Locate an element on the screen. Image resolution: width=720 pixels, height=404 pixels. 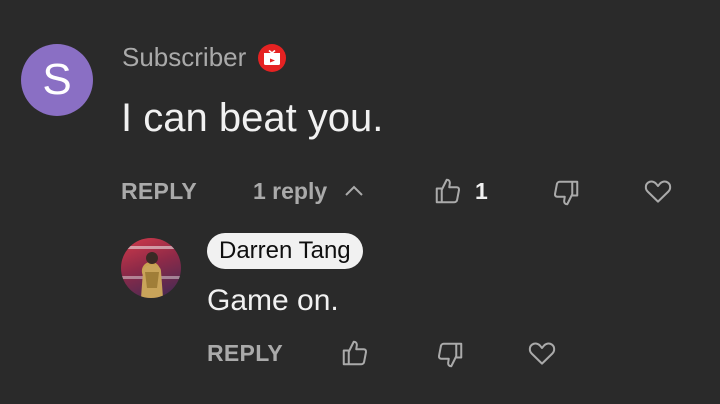
reply-actions: REPLY is located at coordinates (360, 354).